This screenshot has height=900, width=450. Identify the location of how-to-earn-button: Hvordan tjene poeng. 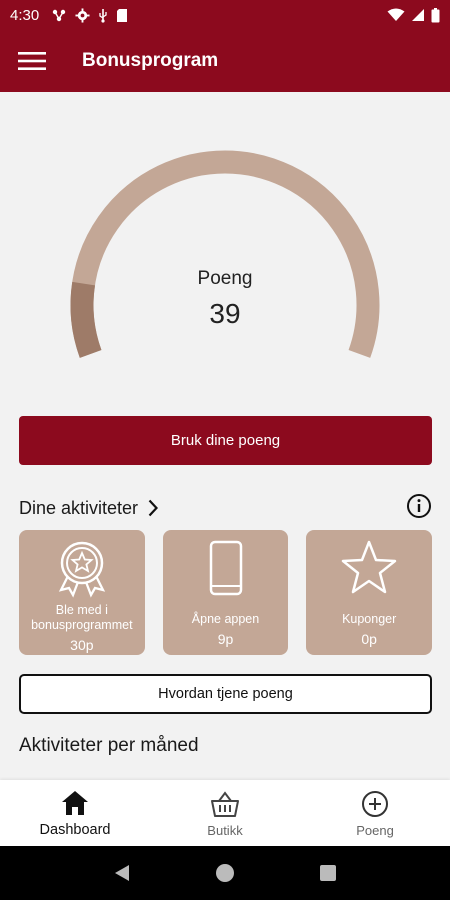
(225, 694).